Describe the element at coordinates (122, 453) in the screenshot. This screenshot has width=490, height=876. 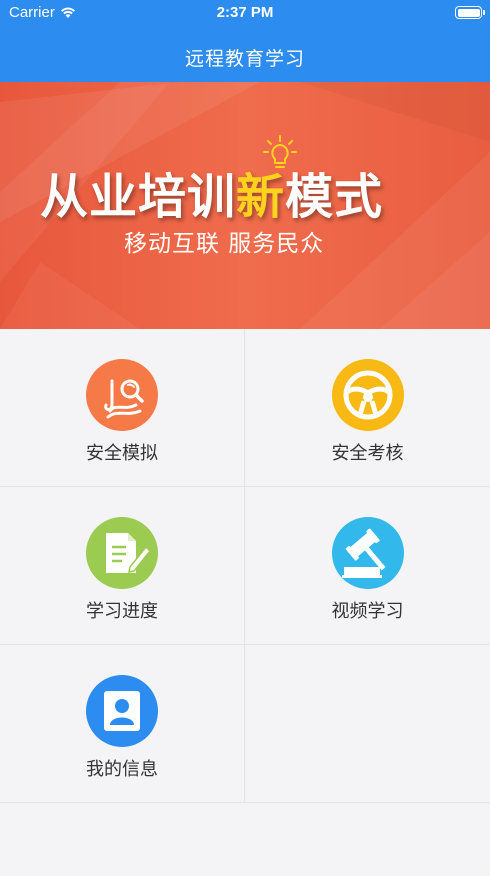
I see `menu-item-label: 安全模拟` at that location.